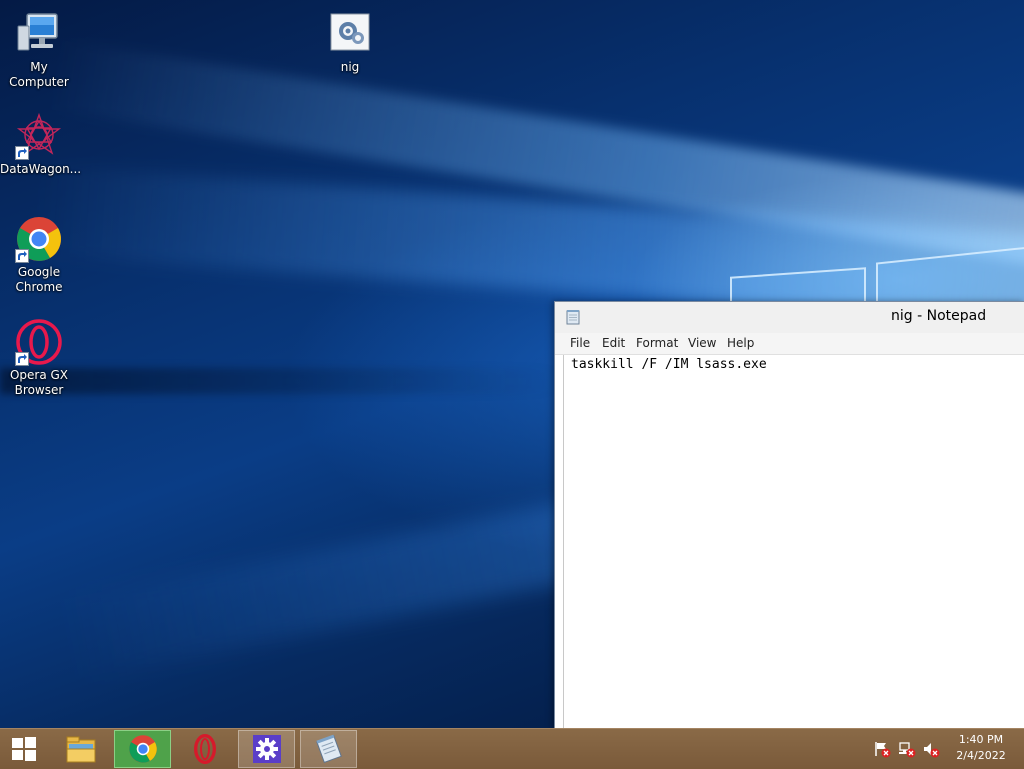 This screenshot has height=769, width=1024. What do you see at coordinates (39, 136) in the screenshot?
I see `datawagon-icon` at bounding box center [39, 136].